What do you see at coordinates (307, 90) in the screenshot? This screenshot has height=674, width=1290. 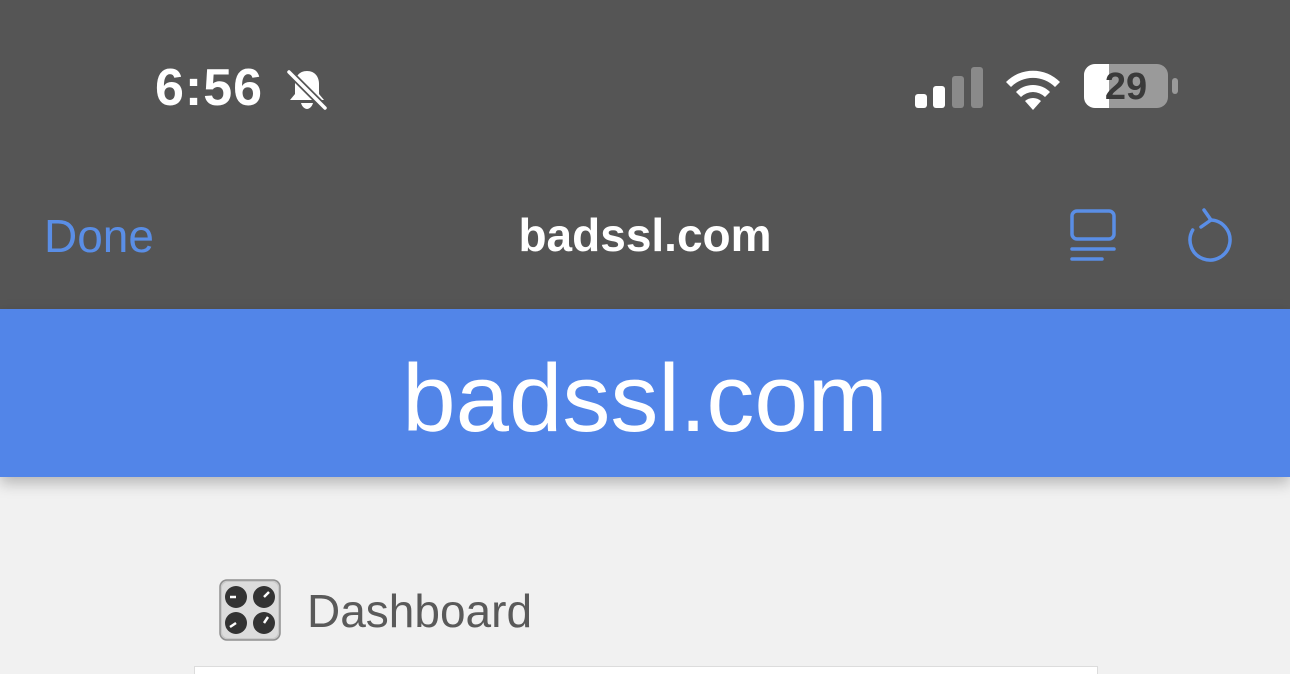 I see `bell-slash-icon` at bounding box center [307, 90].